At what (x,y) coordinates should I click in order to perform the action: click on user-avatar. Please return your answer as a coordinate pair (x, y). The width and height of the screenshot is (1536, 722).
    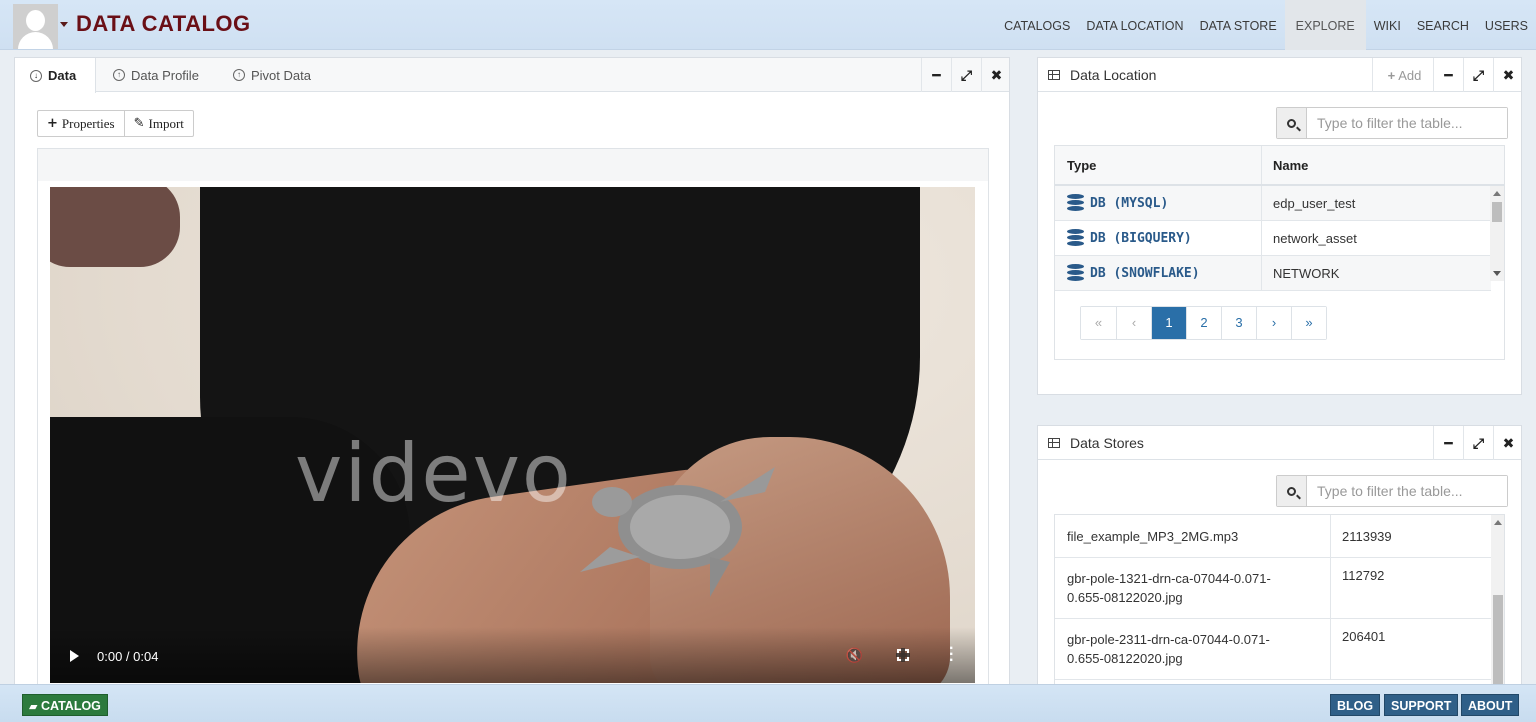
    Looking at the image, I should click on (35, 26).